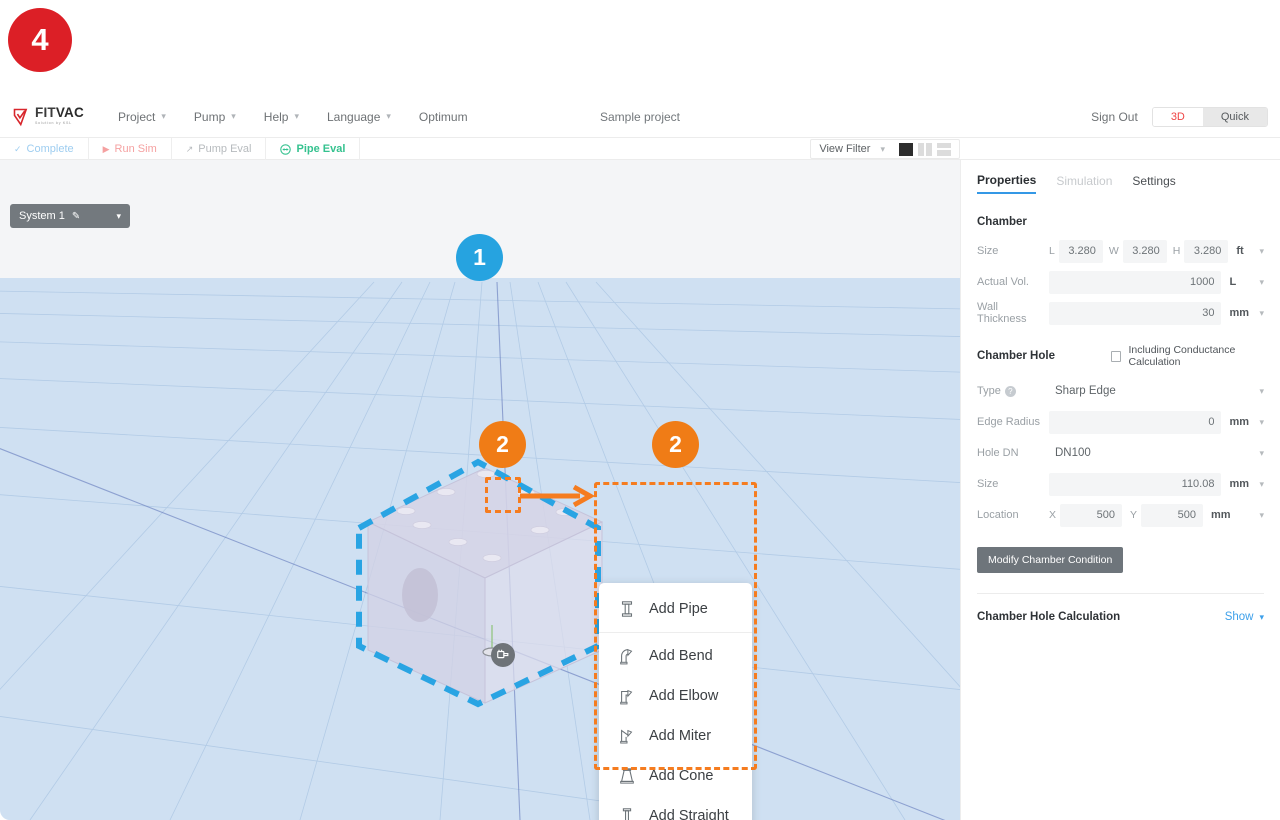  What do you see at coordinates (627, 813) in the screenshot?
I see `straight-icon` at bounding box center [627, 813].